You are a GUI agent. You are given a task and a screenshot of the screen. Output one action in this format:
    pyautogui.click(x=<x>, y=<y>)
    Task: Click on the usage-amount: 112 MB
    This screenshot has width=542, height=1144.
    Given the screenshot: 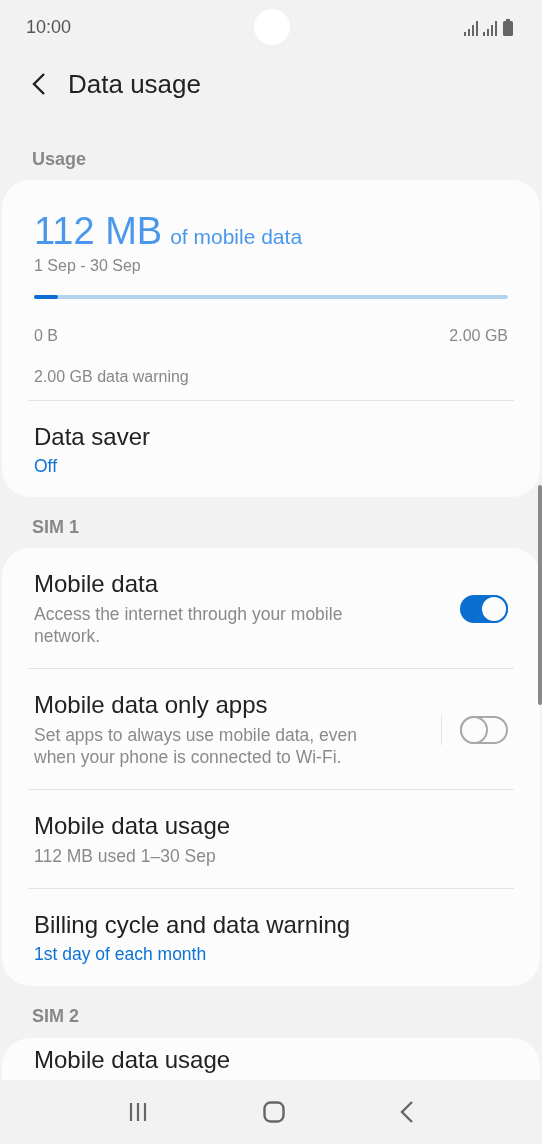 What is the action you would take?
    pyautogui.click(x=98, y=231)
    